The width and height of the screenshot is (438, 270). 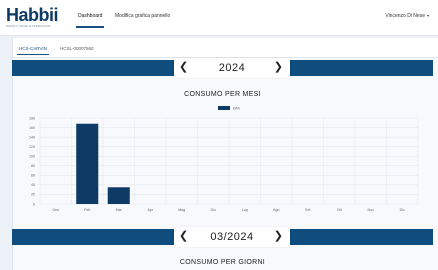 I want to click on x-tick-label: Dic, so click(x=402, y=210).